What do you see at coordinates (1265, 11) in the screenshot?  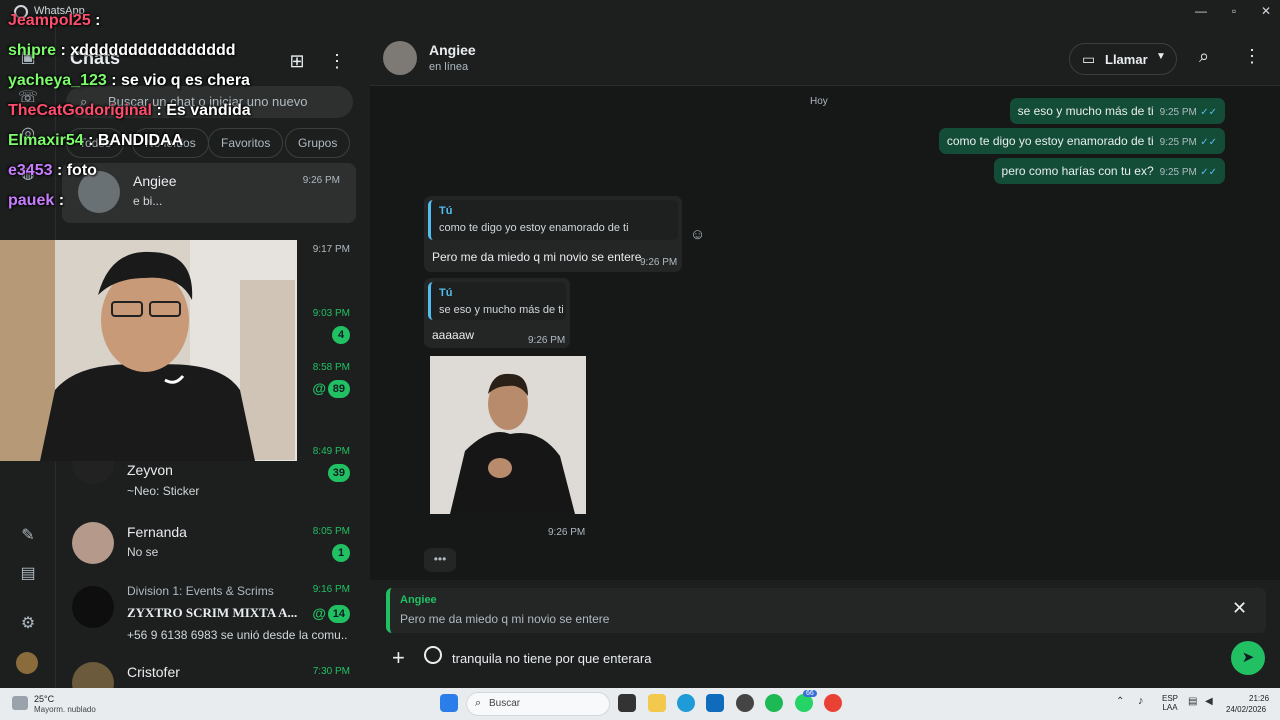 I see `close-window-button: ✕` at bounding box center [1265, 11].